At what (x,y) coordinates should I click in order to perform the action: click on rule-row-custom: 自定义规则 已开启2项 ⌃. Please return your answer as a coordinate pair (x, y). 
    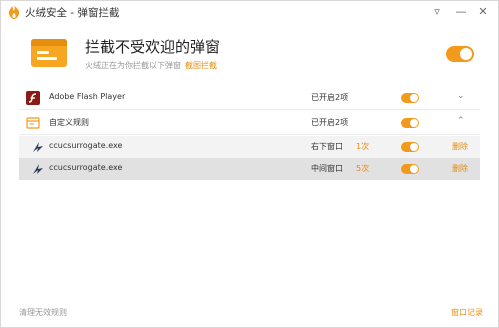
    Looking at the image, I should click on (249, 123).